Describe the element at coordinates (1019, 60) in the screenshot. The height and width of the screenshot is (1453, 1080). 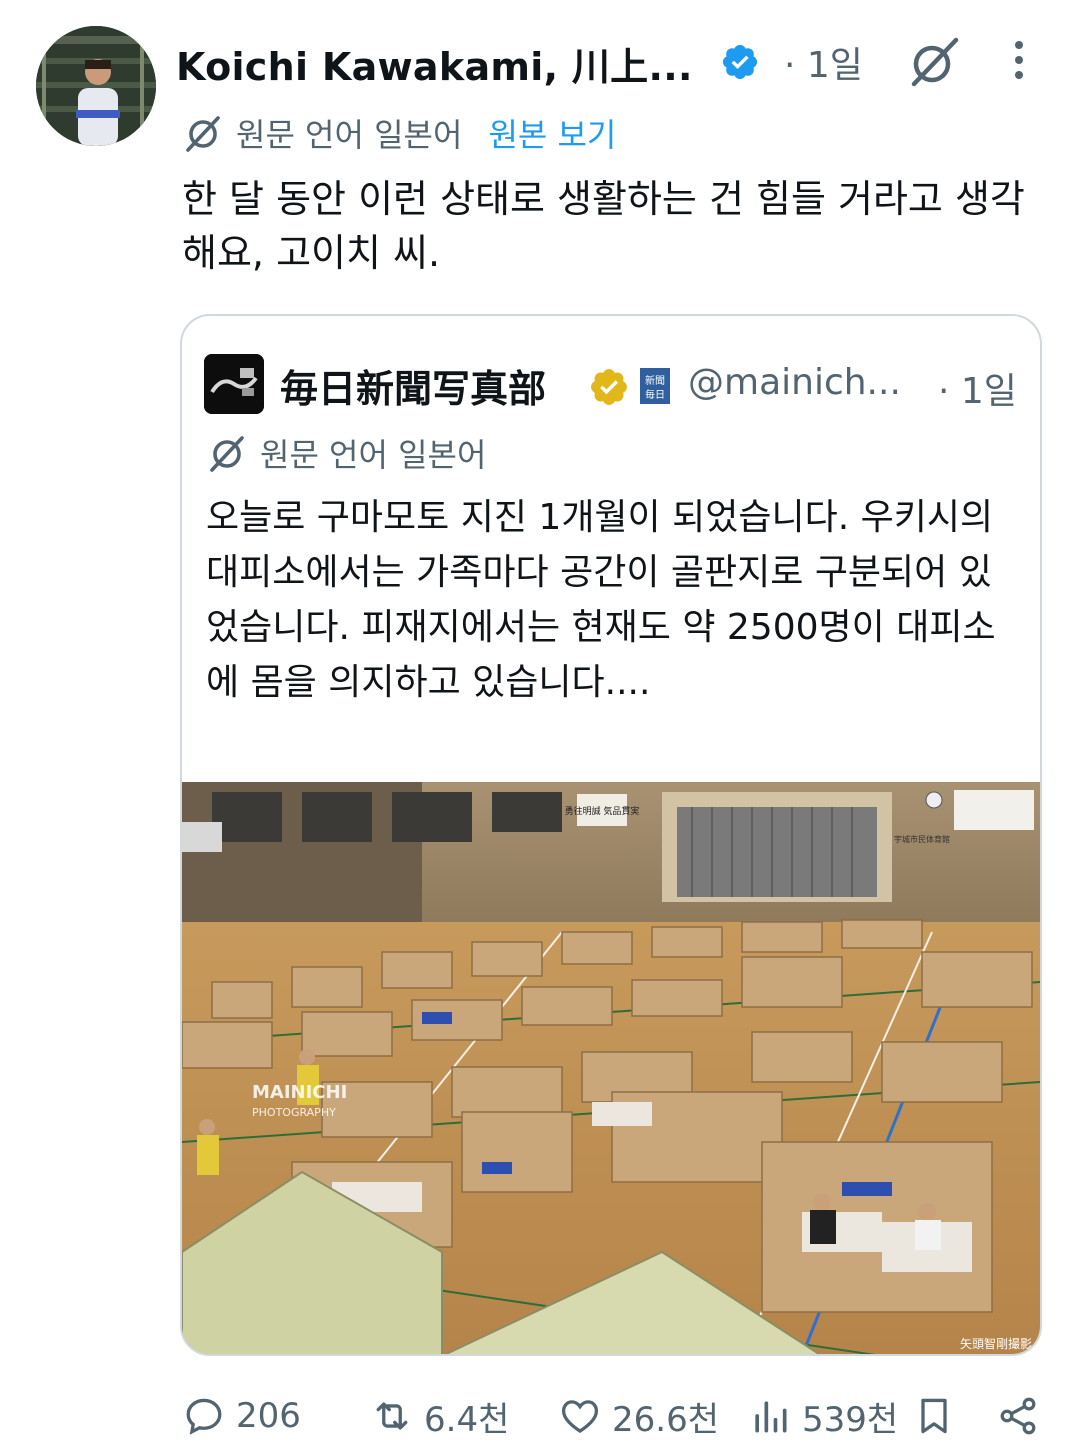
I see `more-options-icon` at that location.